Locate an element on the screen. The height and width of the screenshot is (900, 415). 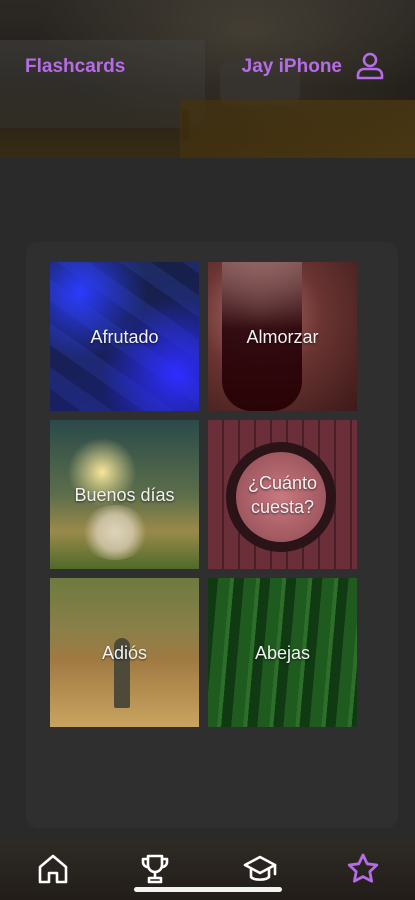
flashcard-buenos-dias: Buenos días is located at coordinates (124, 494).